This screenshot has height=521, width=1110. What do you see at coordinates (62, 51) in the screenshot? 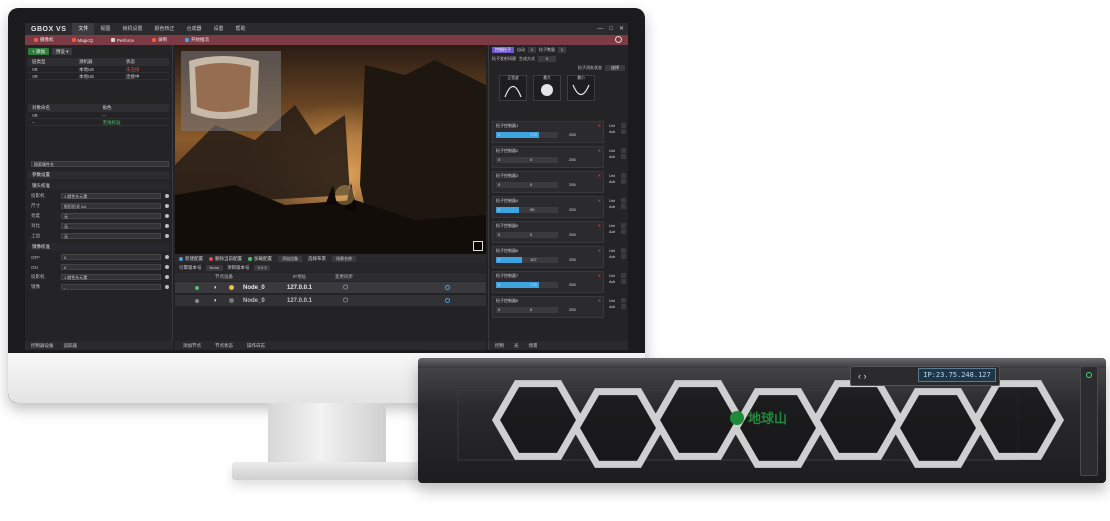
I see `preset-dropdown: 预设 ▾` at bounding box center [62, 51].